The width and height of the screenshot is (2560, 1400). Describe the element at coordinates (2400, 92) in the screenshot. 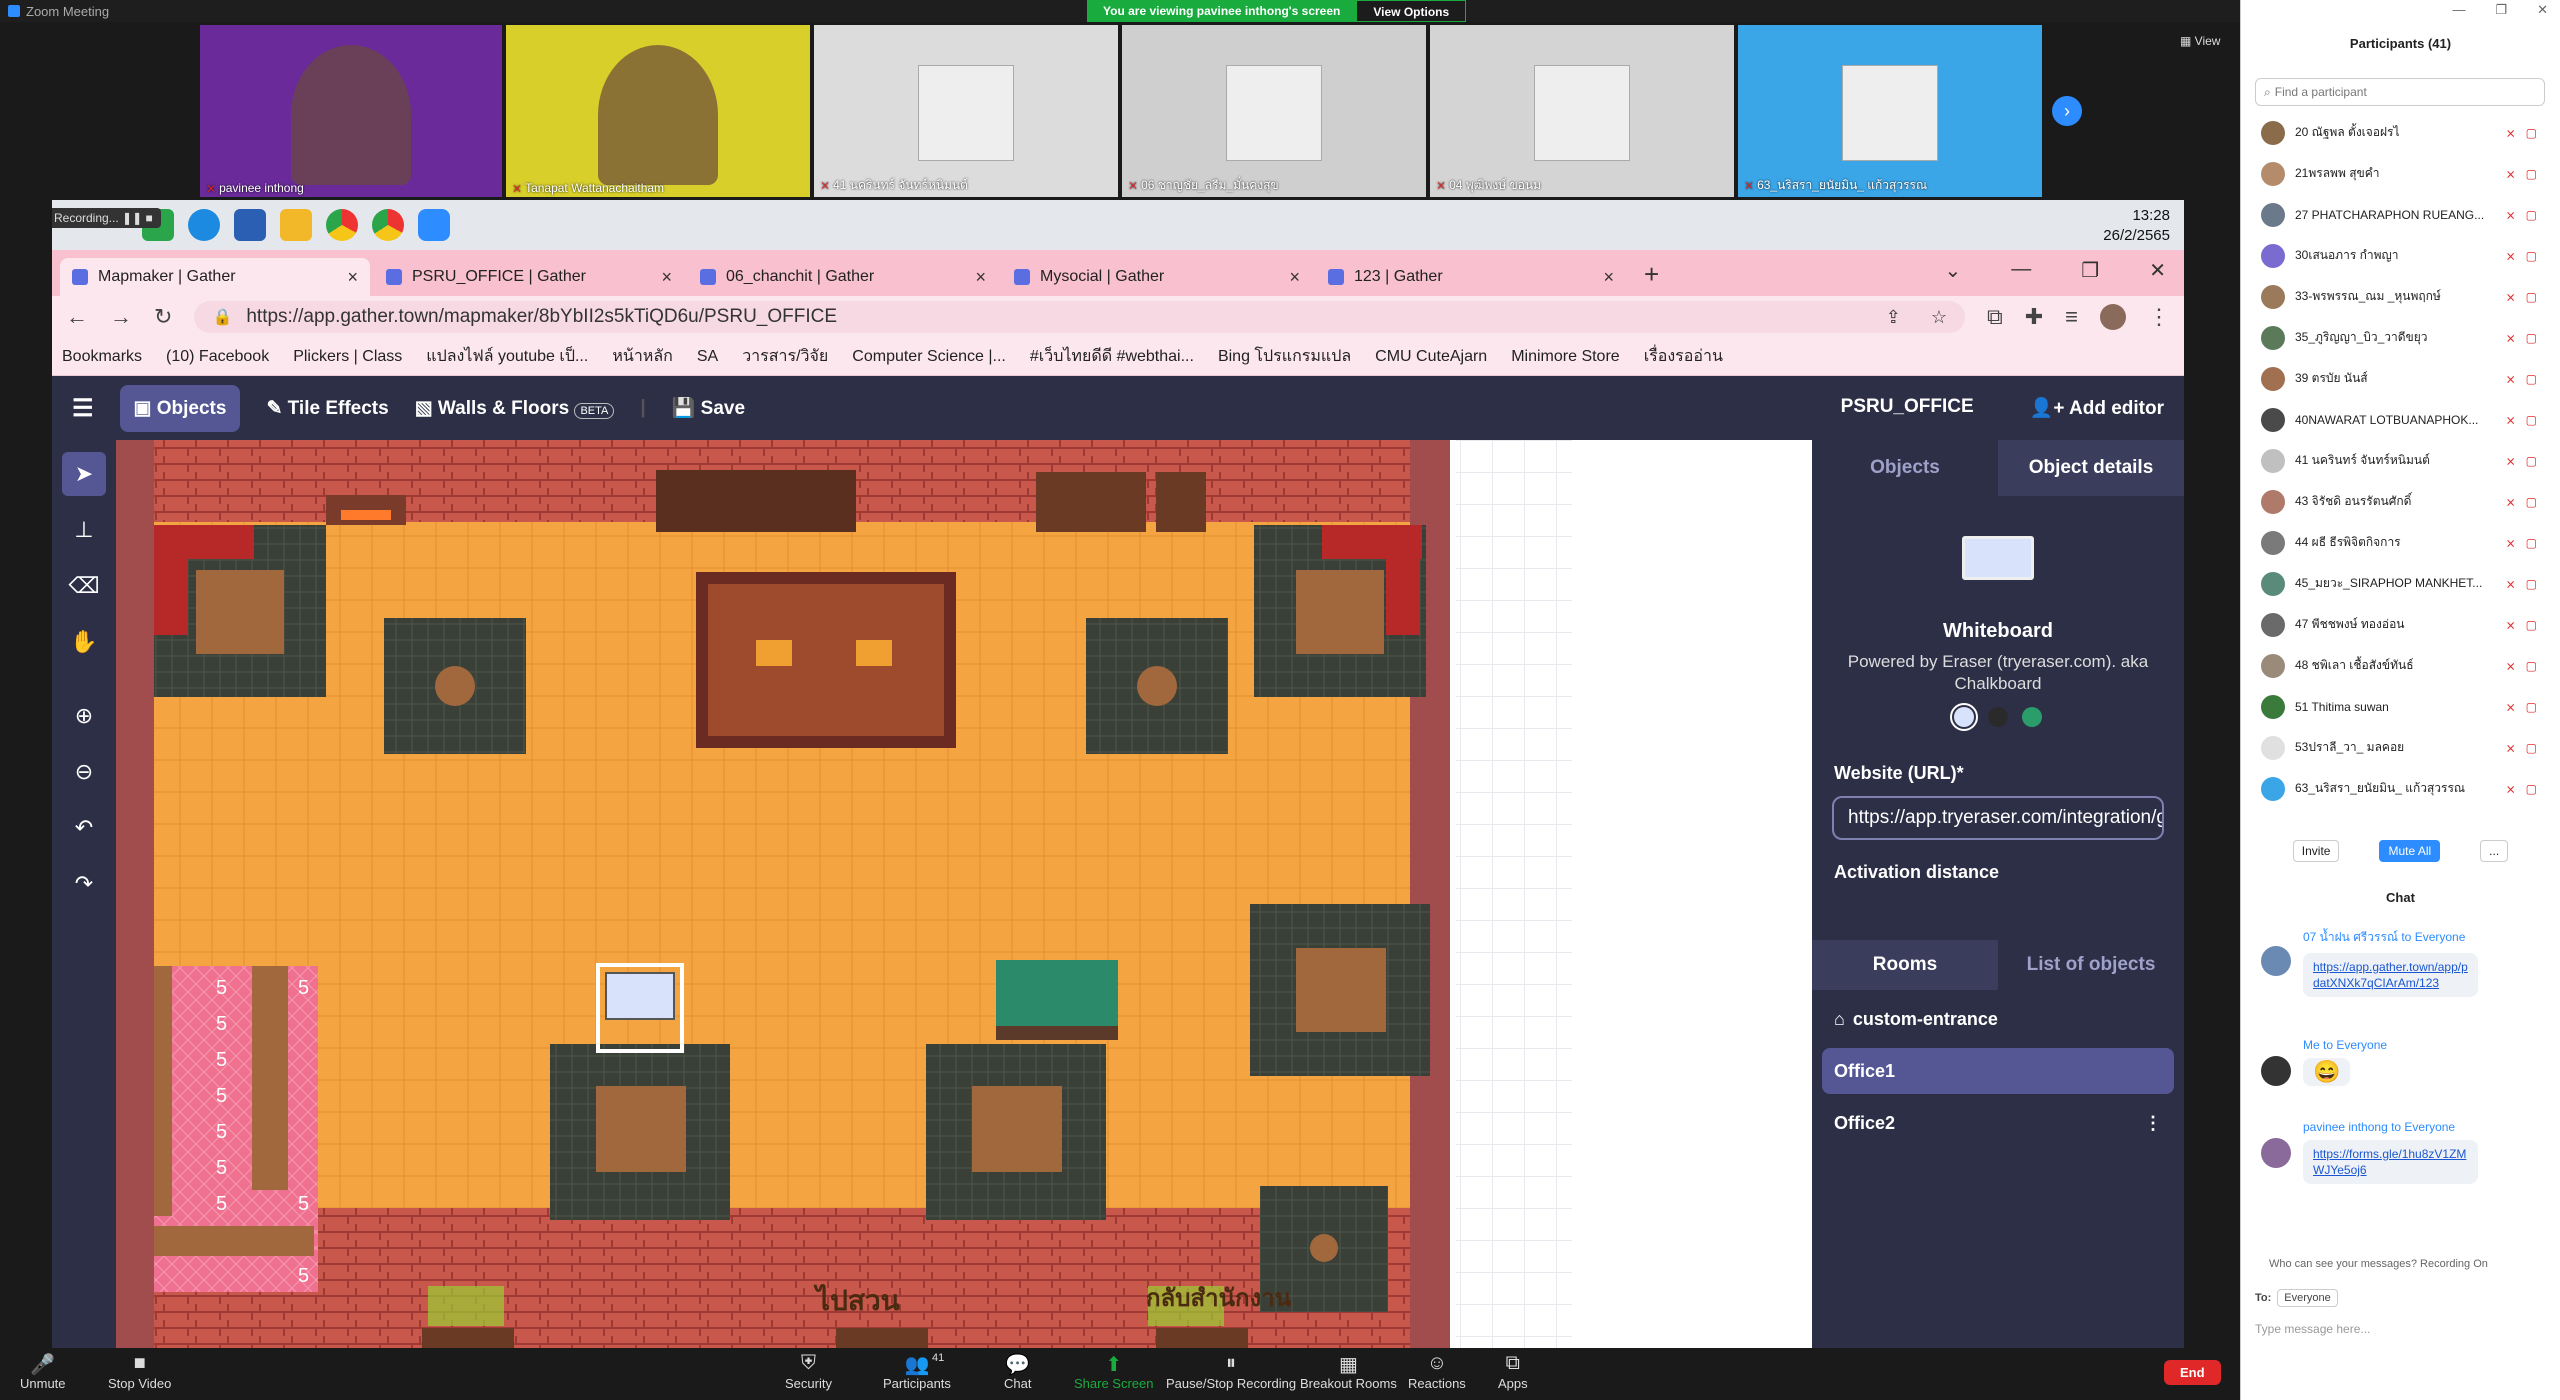

I see `participant-search-input: ⌕ Find a participant` at that location.